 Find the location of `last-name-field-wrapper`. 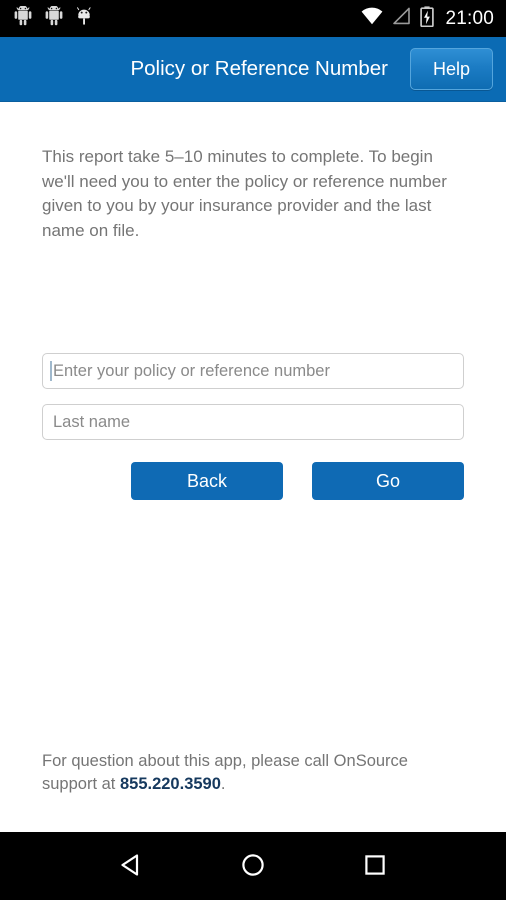

last-name-field-wrapper is located at coordinates (253, 422).